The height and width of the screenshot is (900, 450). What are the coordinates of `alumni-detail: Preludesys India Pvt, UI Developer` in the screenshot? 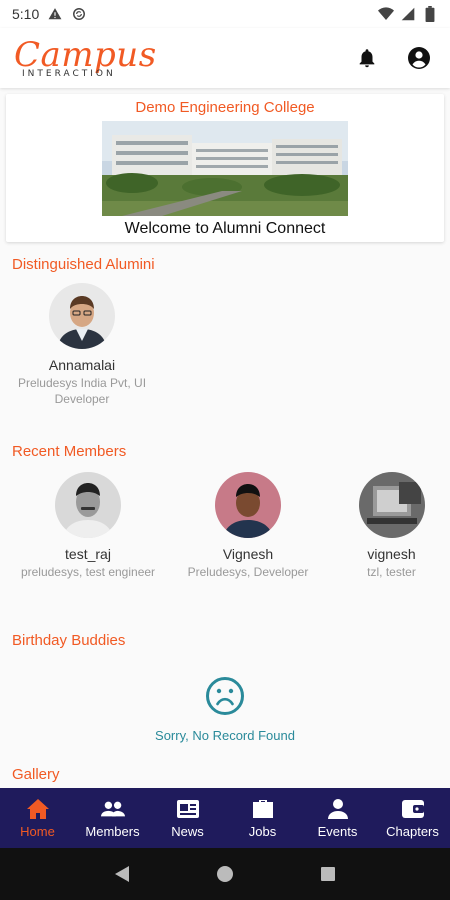 It's located at (82, 391).